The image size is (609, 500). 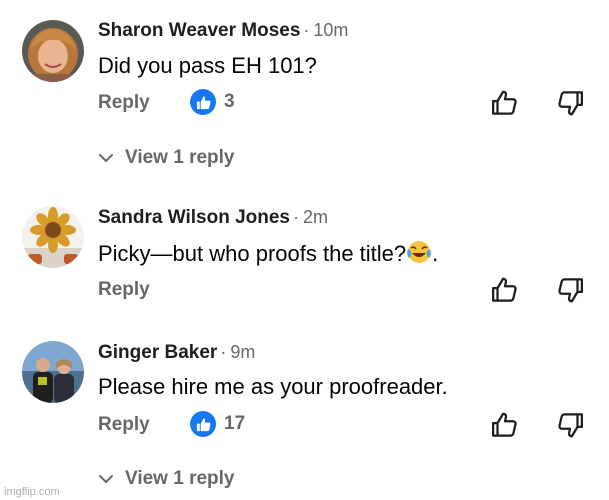 I want to click on timestamp: 9m, so click(x=243, y=352).